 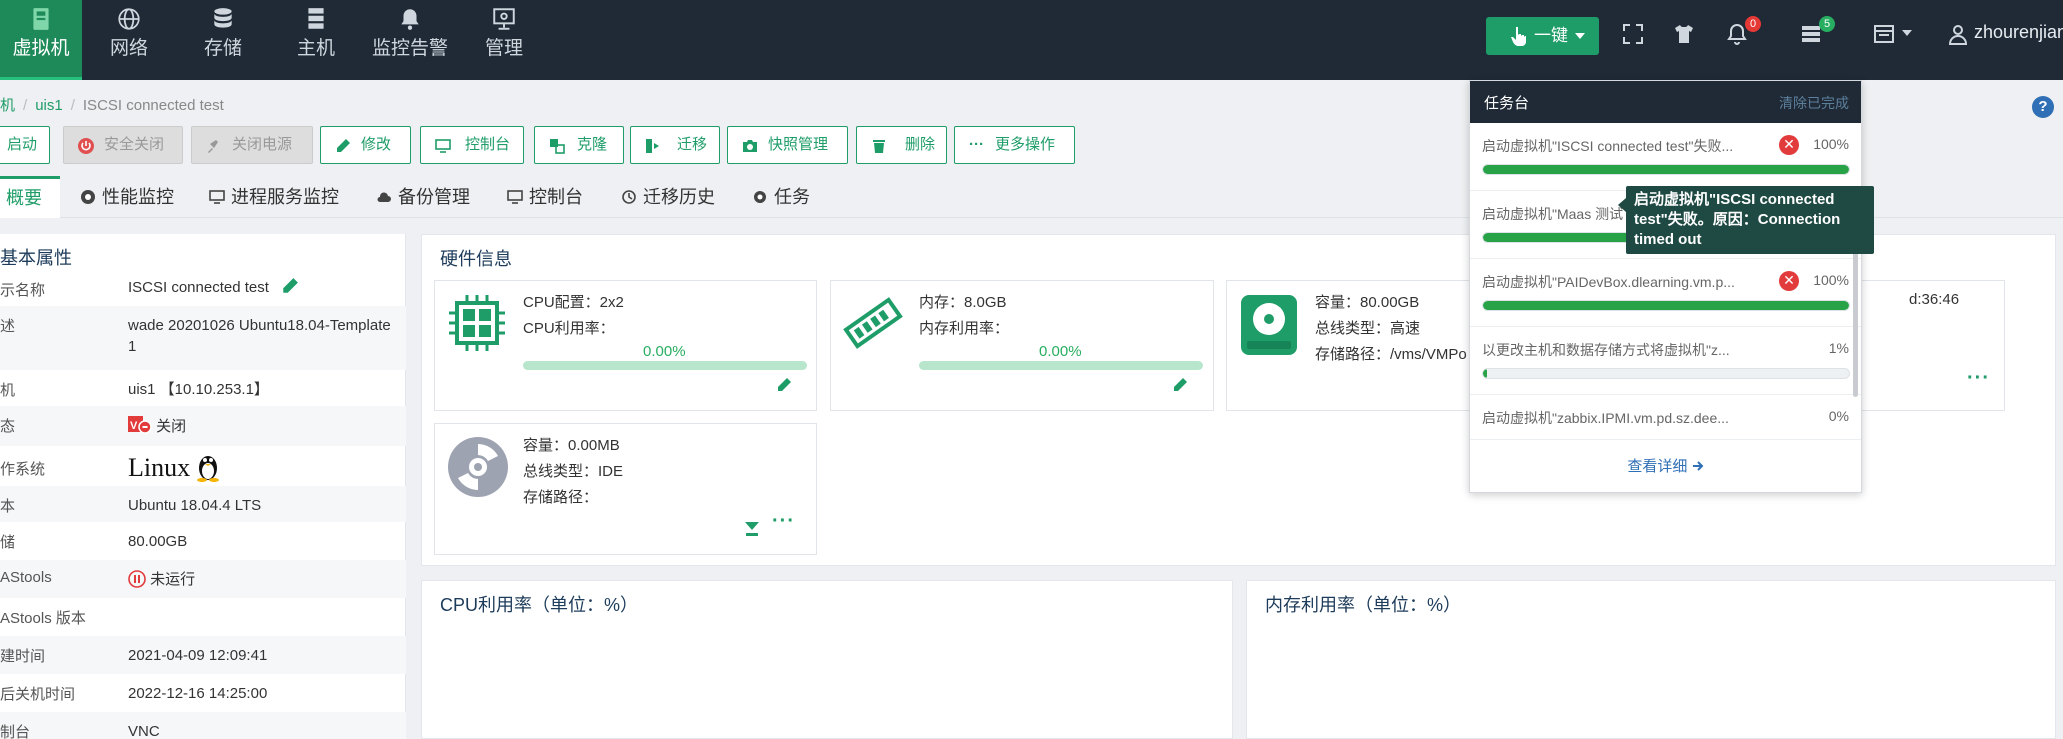 I want to click on notification-bell: 0, so click(x=1743, y=31).